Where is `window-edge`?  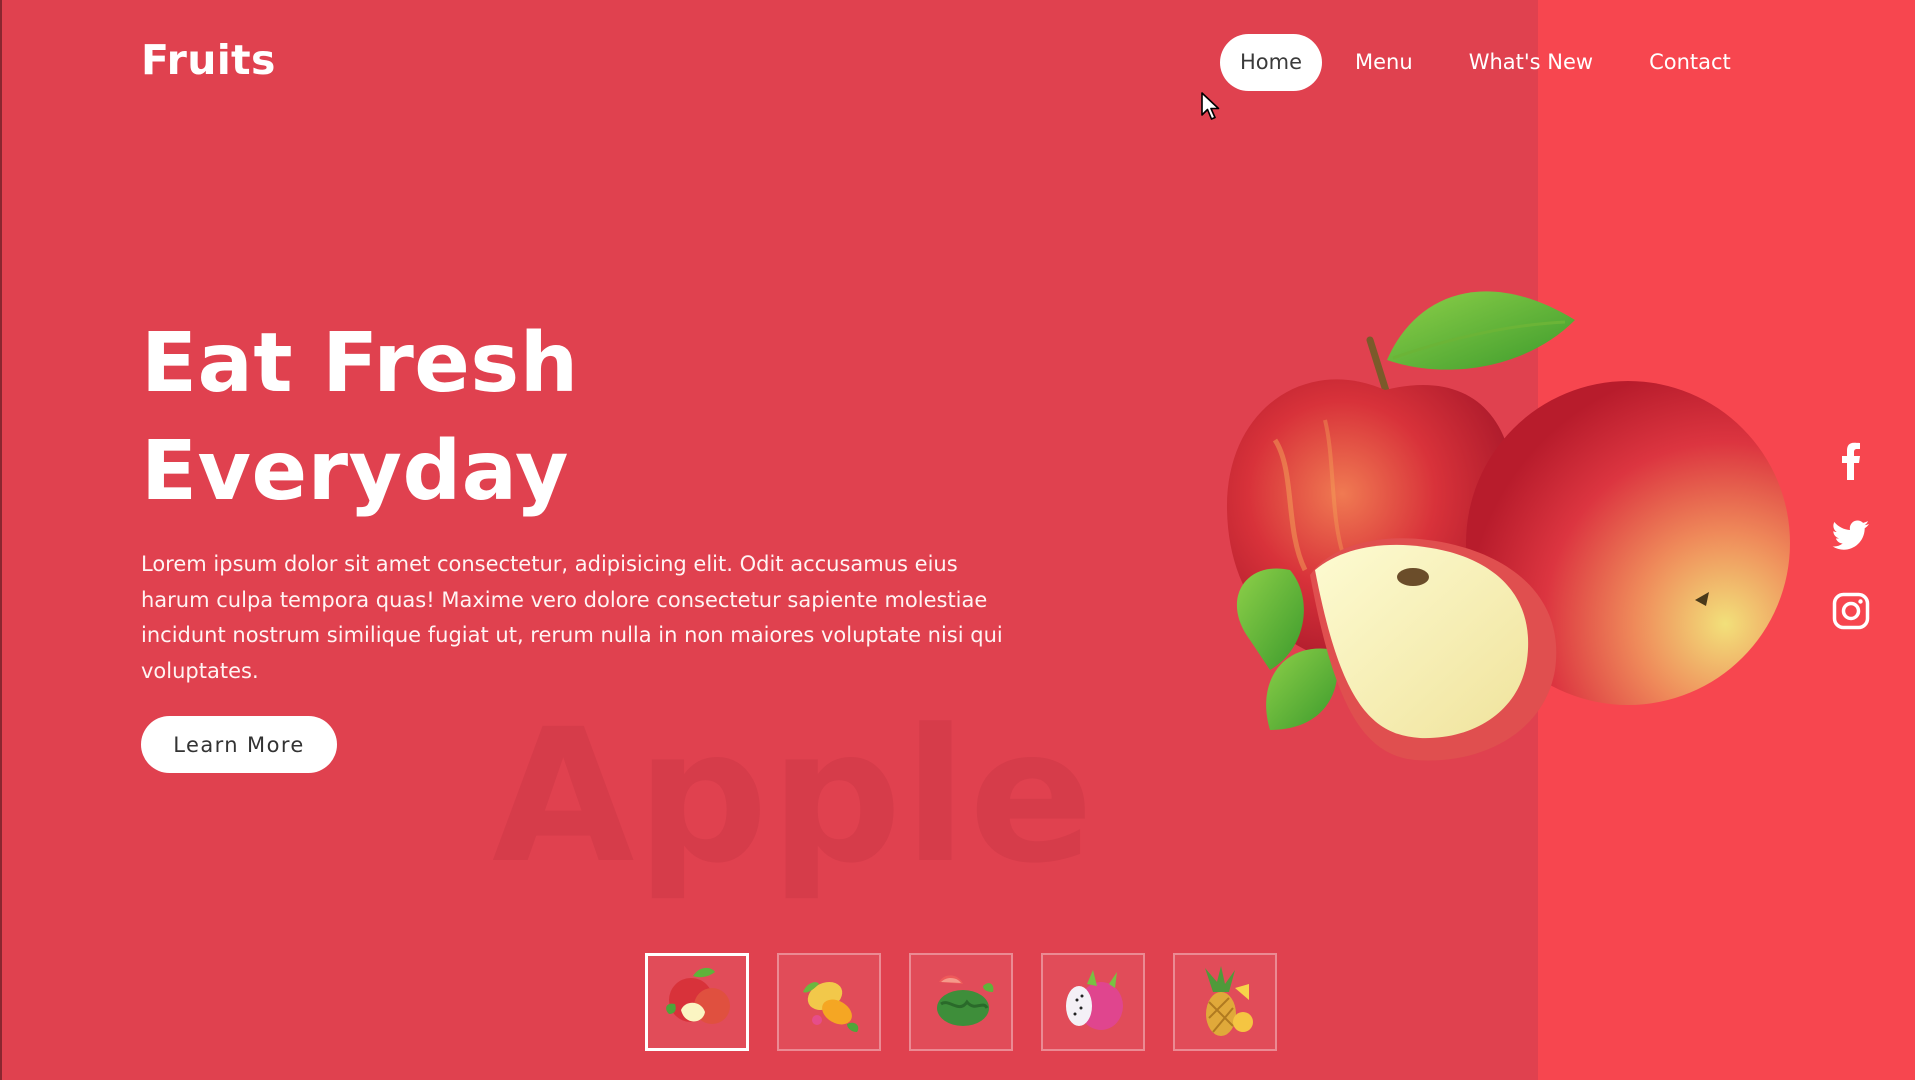
window-edge is located at coordinates (1, 540).